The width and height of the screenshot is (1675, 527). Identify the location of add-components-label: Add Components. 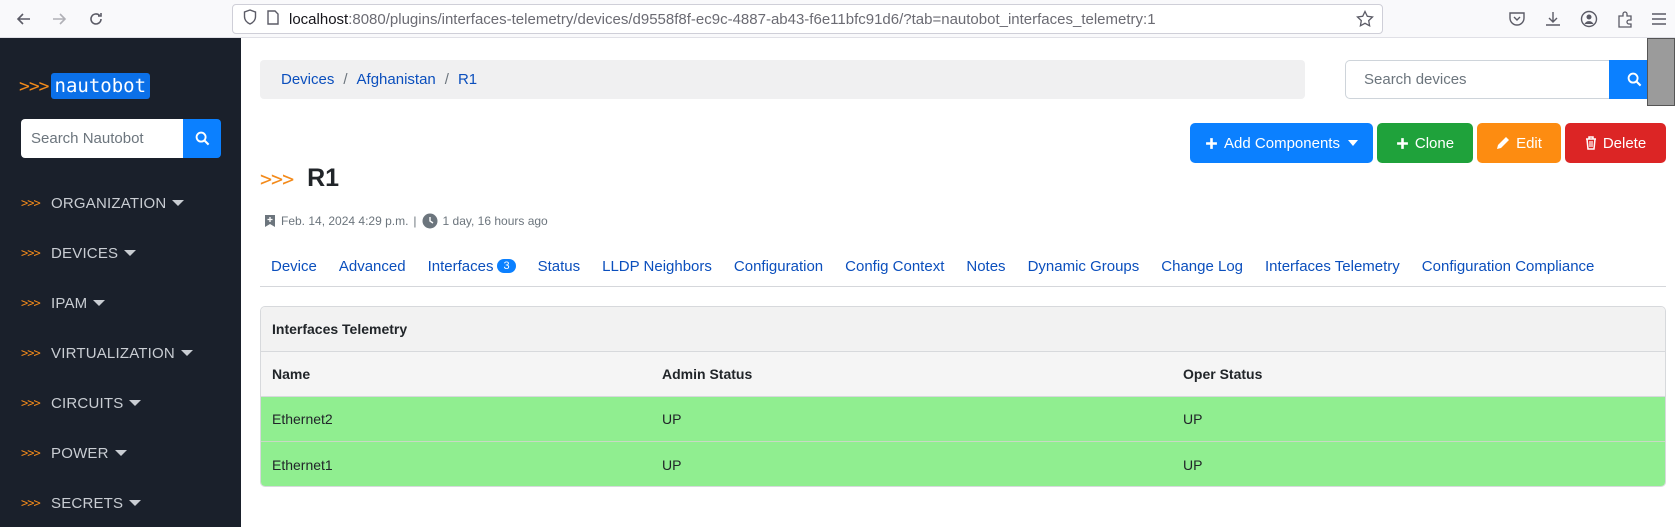
(1282, 143).